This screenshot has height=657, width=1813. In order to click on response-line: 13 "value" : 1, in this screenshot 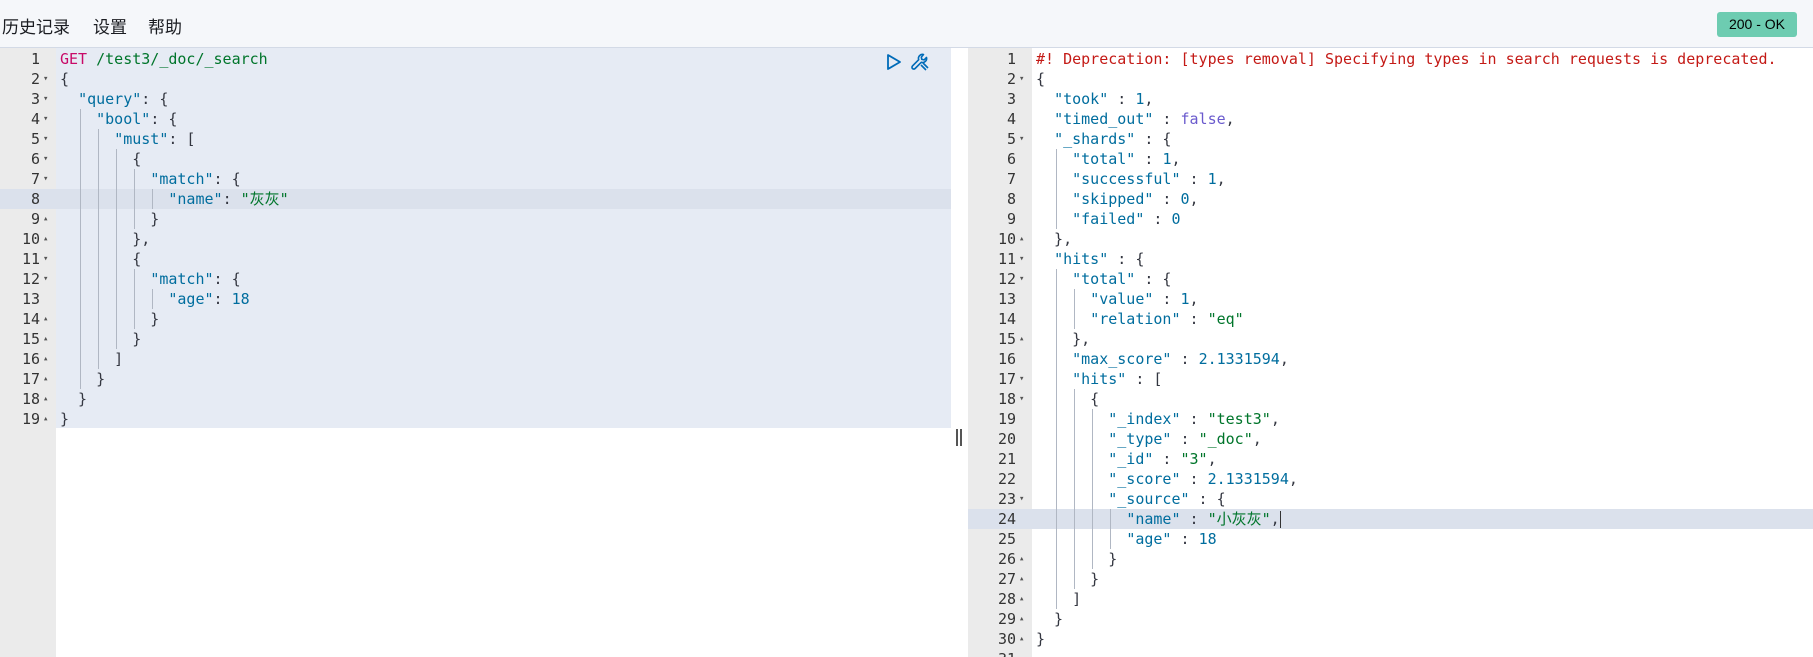, I will do `click(1390, 299)`.